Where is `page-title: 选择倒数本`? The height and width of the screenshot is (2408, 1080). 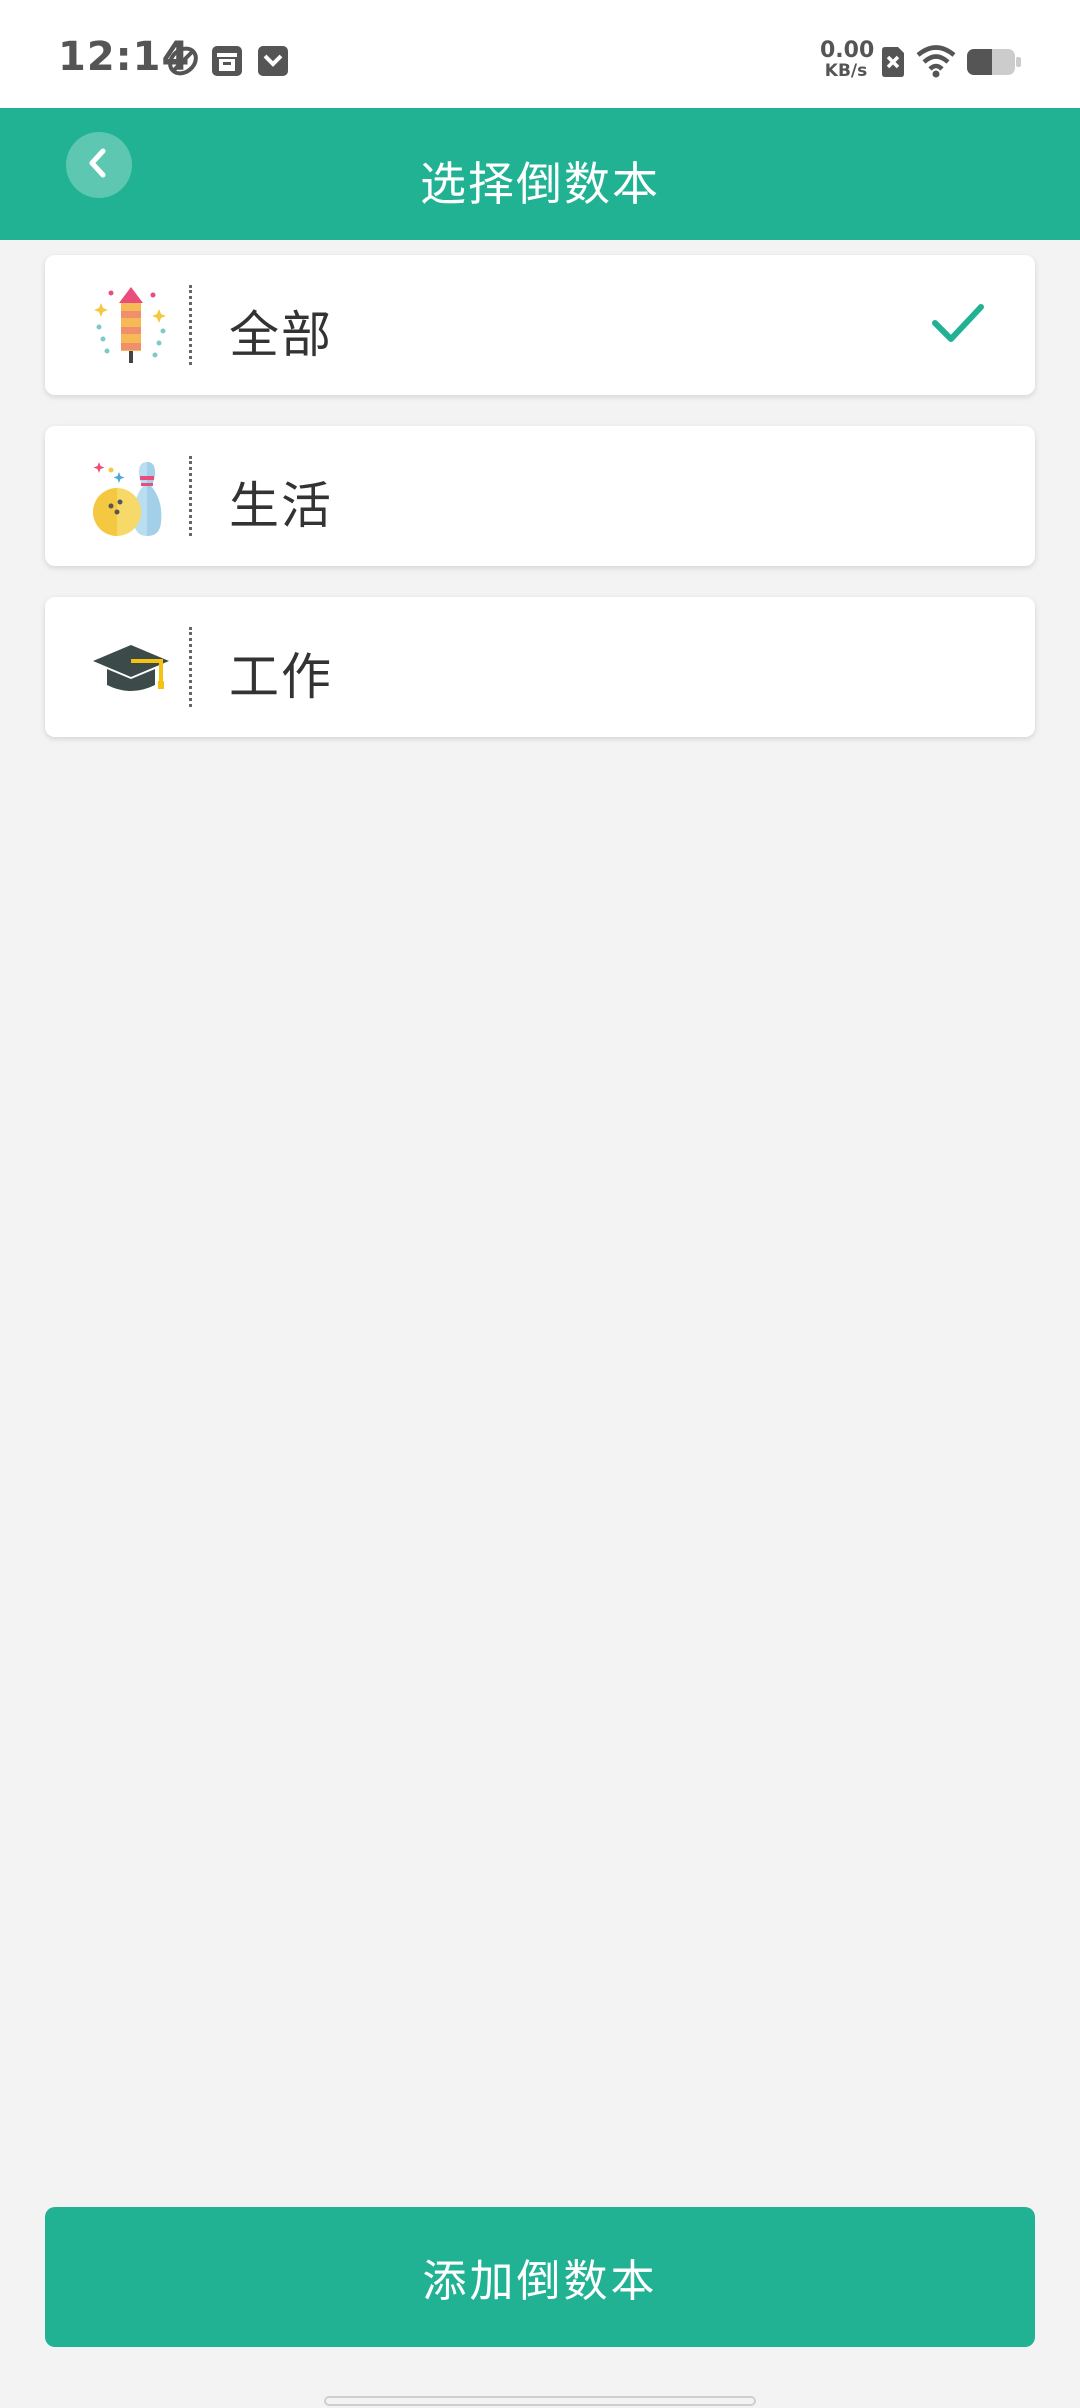 page-title: 选择倒数本 is located at coordinates (540, 184).